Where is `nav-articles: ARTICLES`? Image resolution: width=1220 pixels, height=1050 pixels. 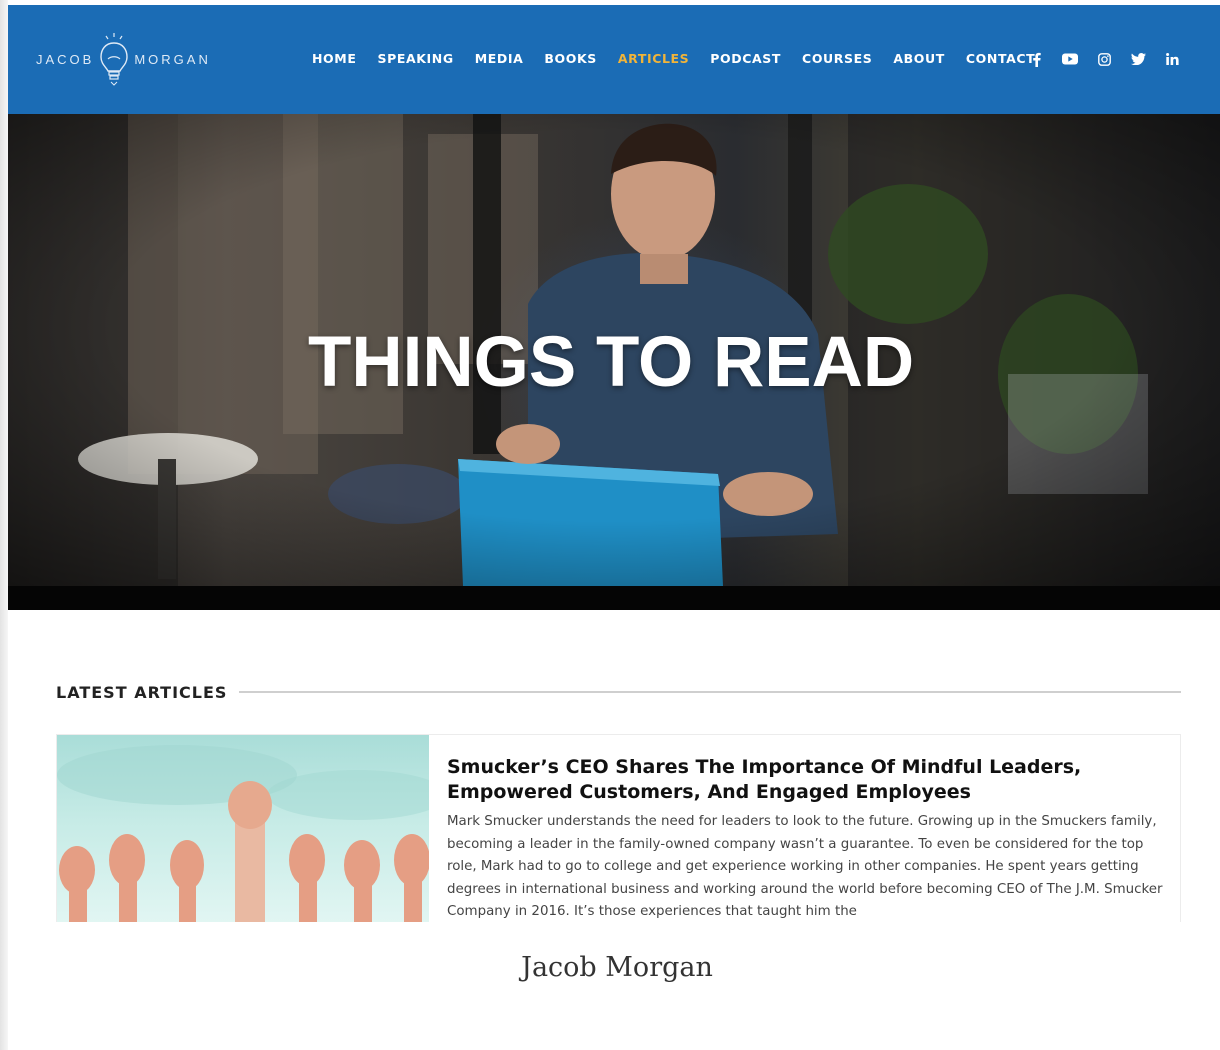
nav-articles: ARTICLES is located at coordinates (653, 58).